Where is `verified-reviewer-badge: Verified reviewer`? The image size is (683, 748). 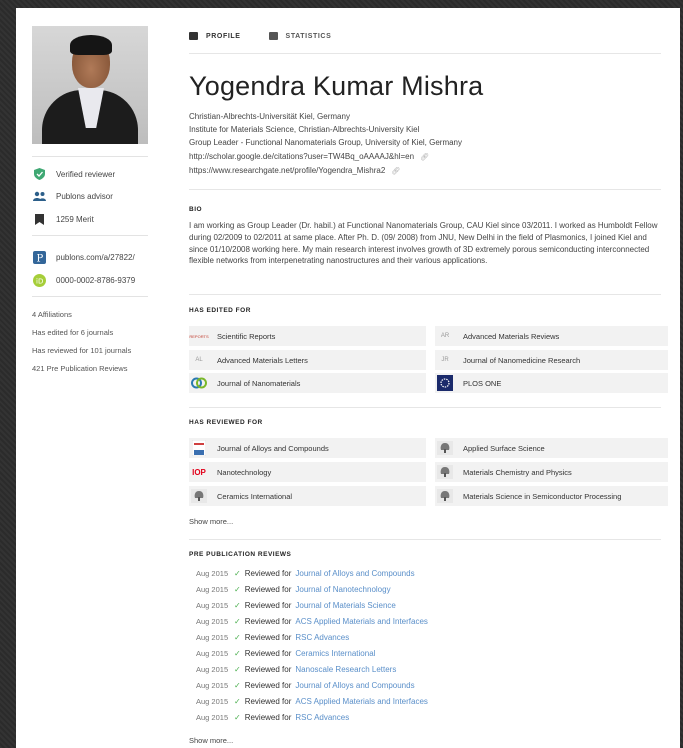
verified-reviewer-badge: Verified reviewer is located at coordinates (73, 174).